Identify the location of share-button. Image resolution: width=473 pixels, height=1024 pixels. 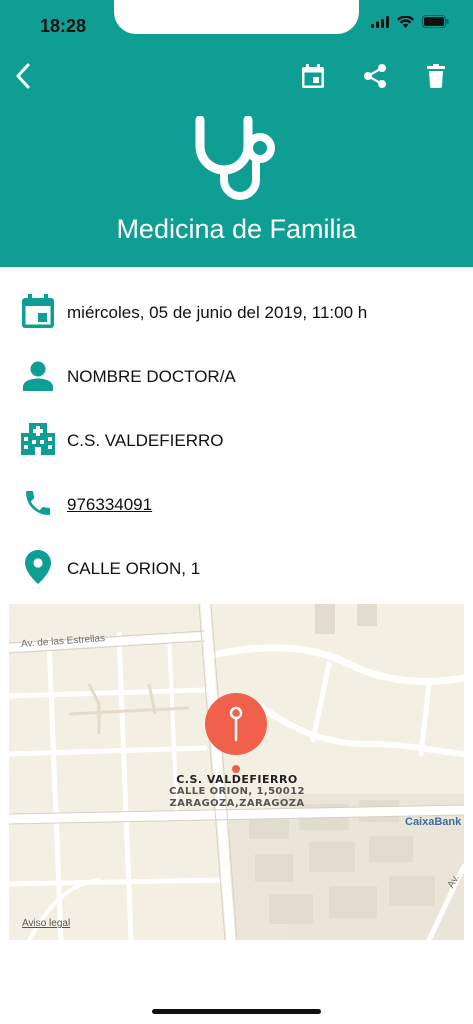
(375, 76).